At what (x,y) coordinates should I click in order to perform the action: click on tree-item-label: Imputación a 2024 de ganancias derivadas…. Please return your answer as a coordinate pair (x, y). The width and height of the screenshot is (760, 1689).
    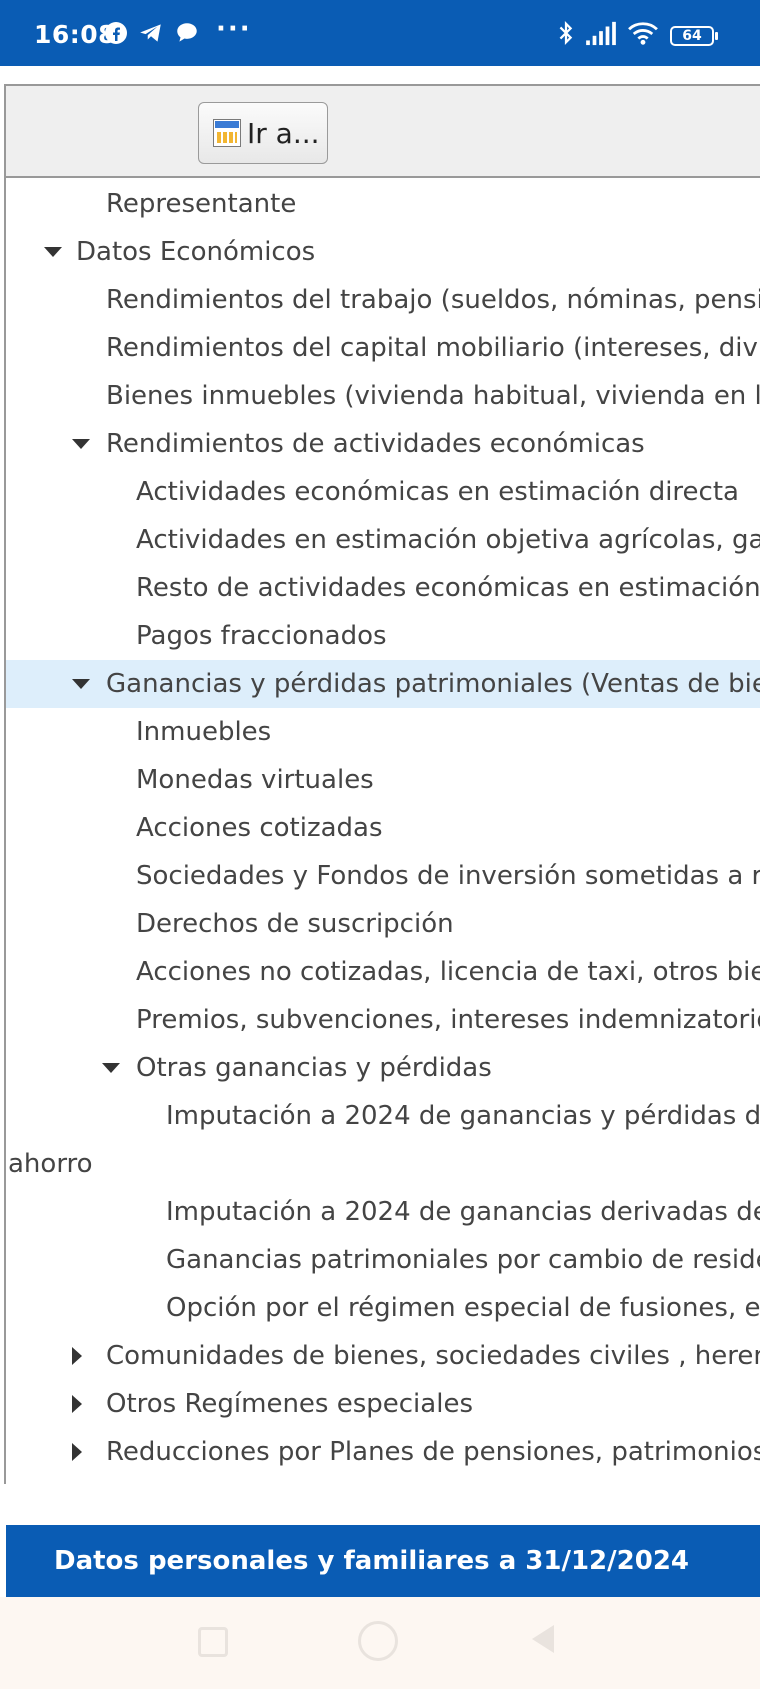
    Looking at the image, I should click on (463, 1212).